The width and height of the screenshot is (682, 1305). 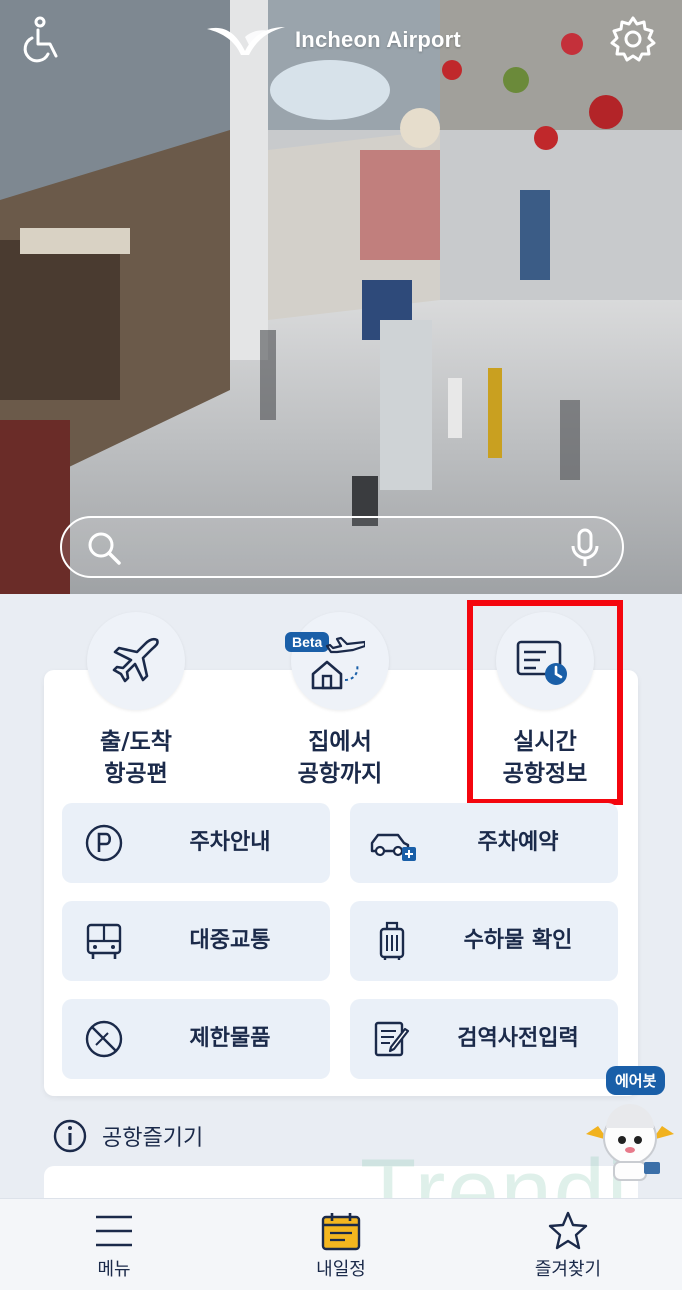 I want to click on logo-title: Incheon Airport, so click(x=378, y=39).